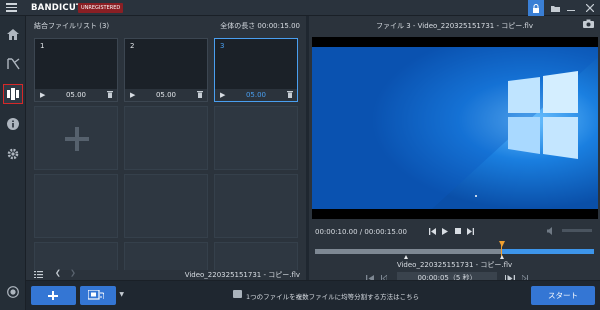 The image size is (600, 310). I want to click on clip-number: 2, so click(132, 46).